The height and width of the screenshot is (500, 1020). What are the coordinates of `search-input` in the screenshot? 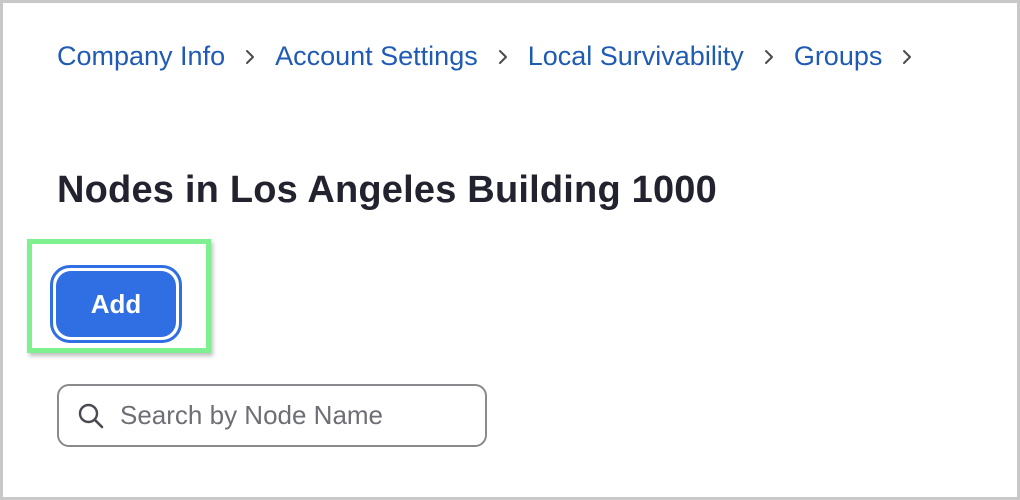 It's located at (290, 415).